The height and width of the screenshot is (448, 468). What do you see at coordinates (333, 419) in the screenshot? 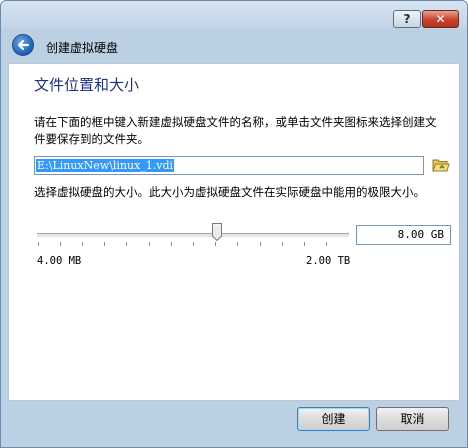
I see `create-button: 创建` at bounding box center [333, 419].